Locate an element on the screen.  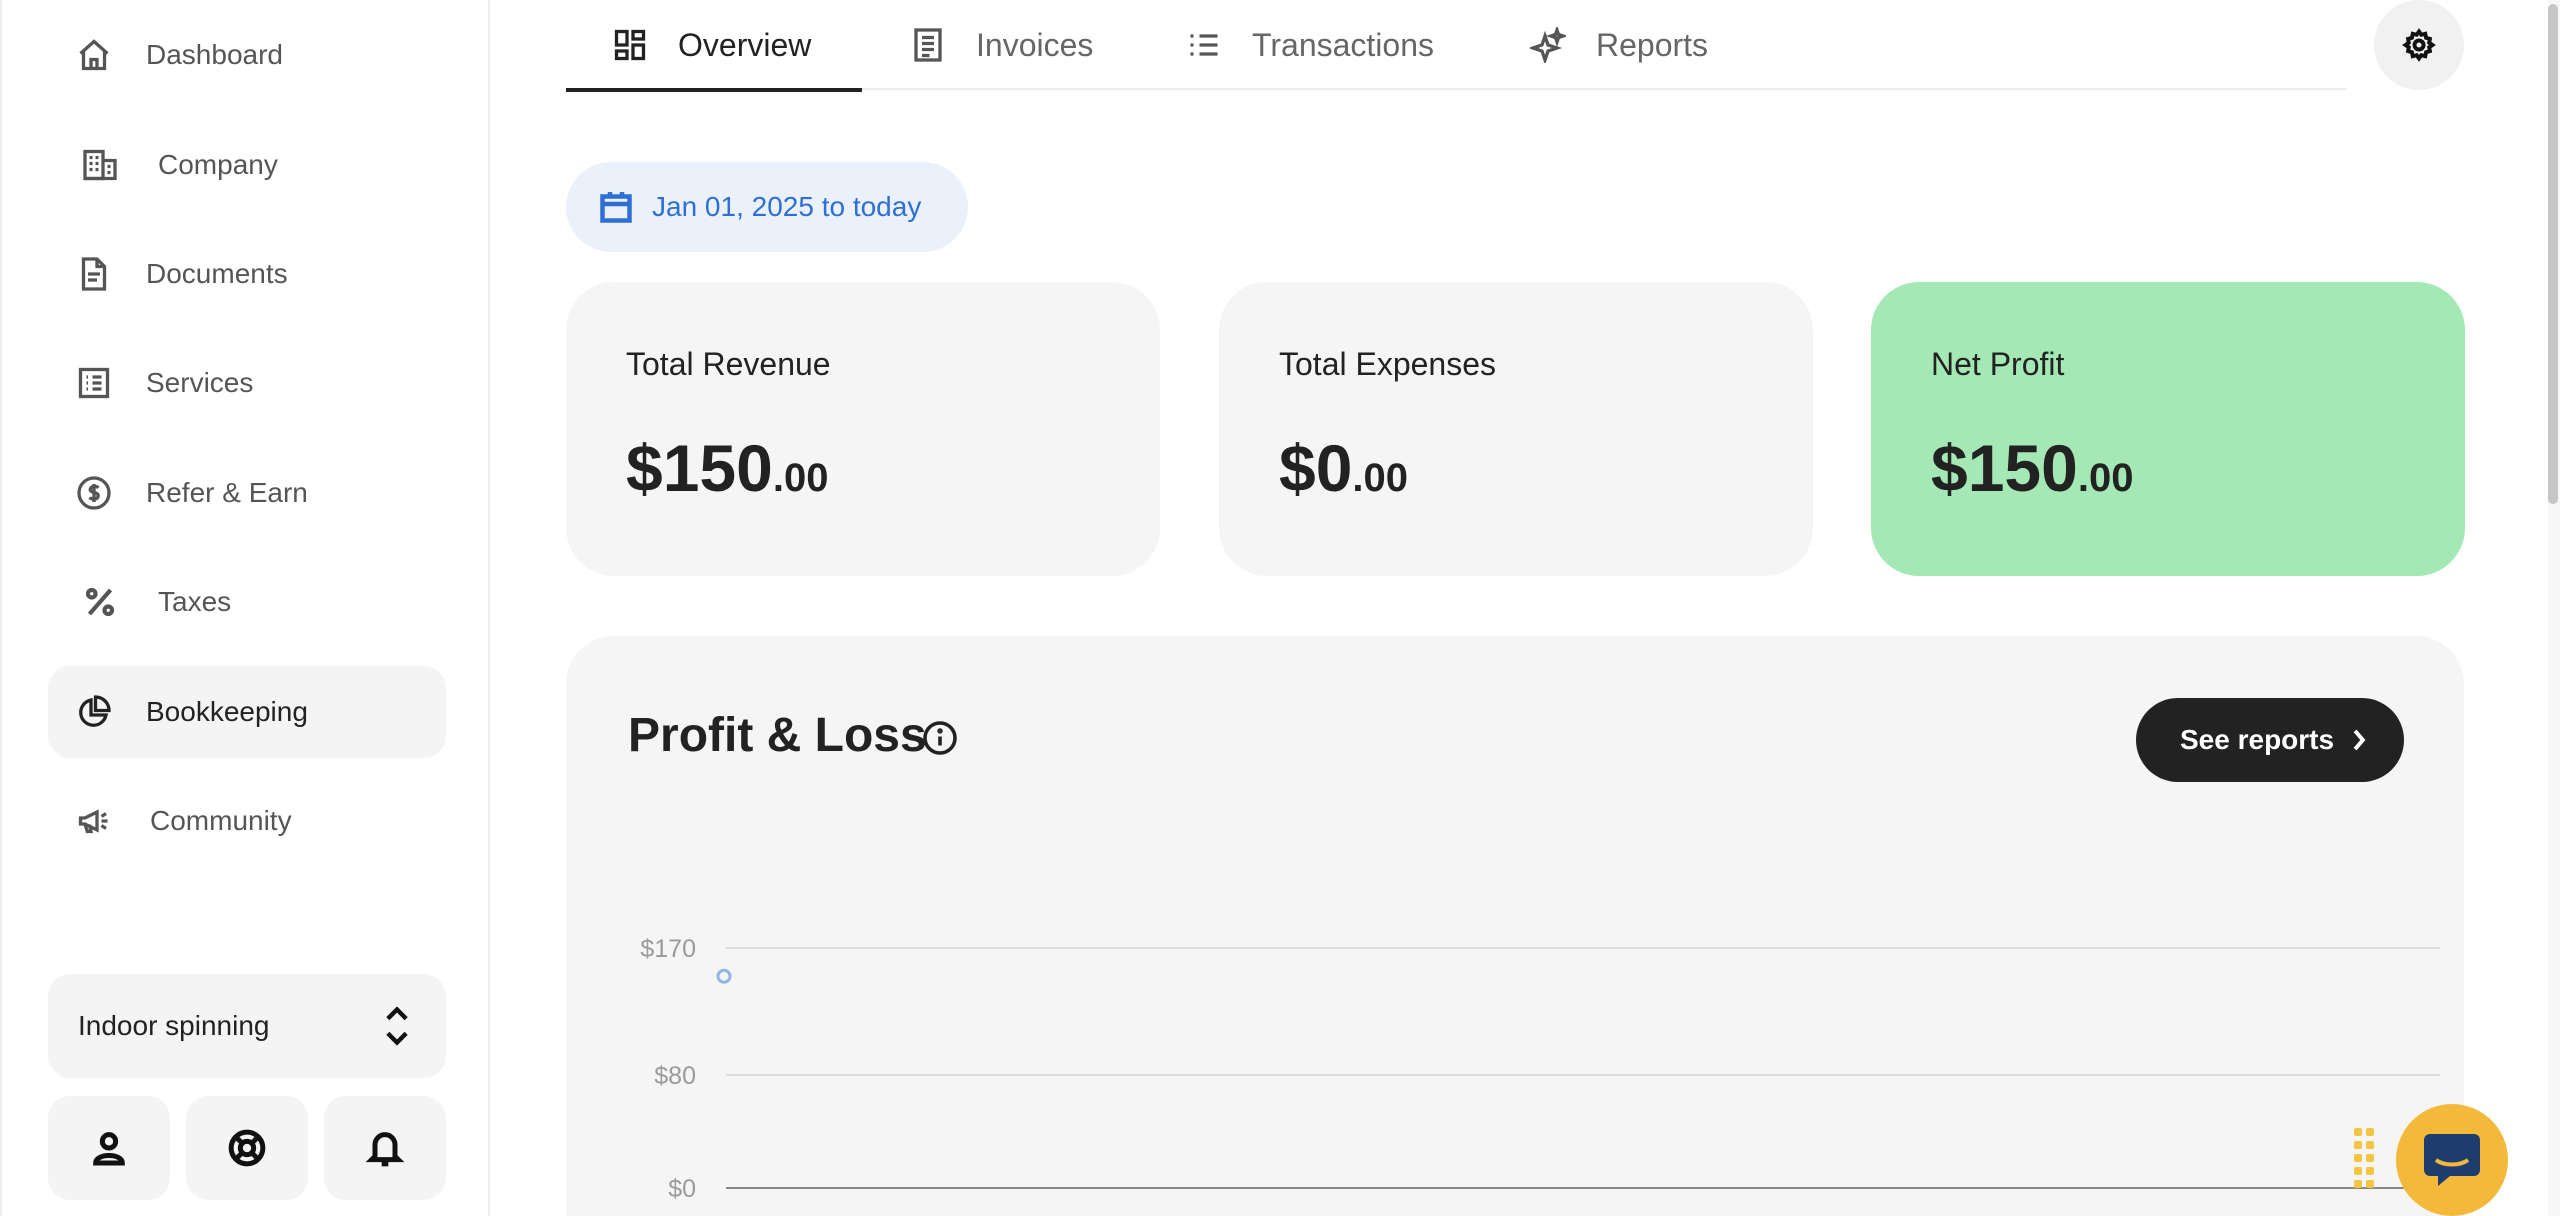
total-expenses-card: Total Expenses $0.00 is located at coordinates (1516, 429).